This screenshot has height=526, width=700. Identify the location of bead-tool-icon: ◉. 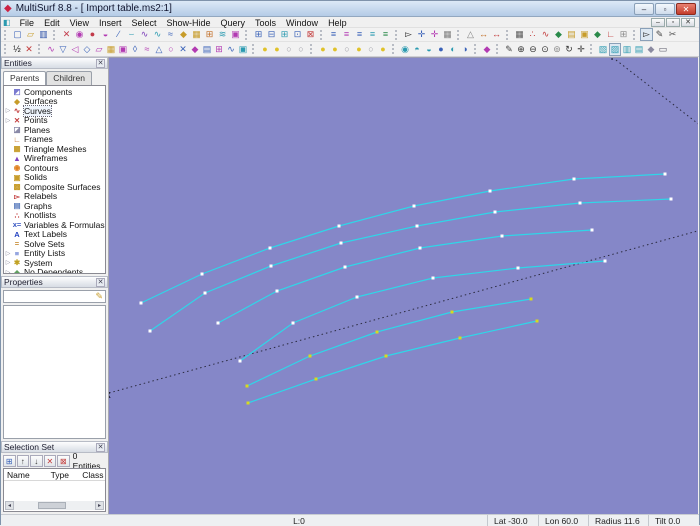
(79, 34).